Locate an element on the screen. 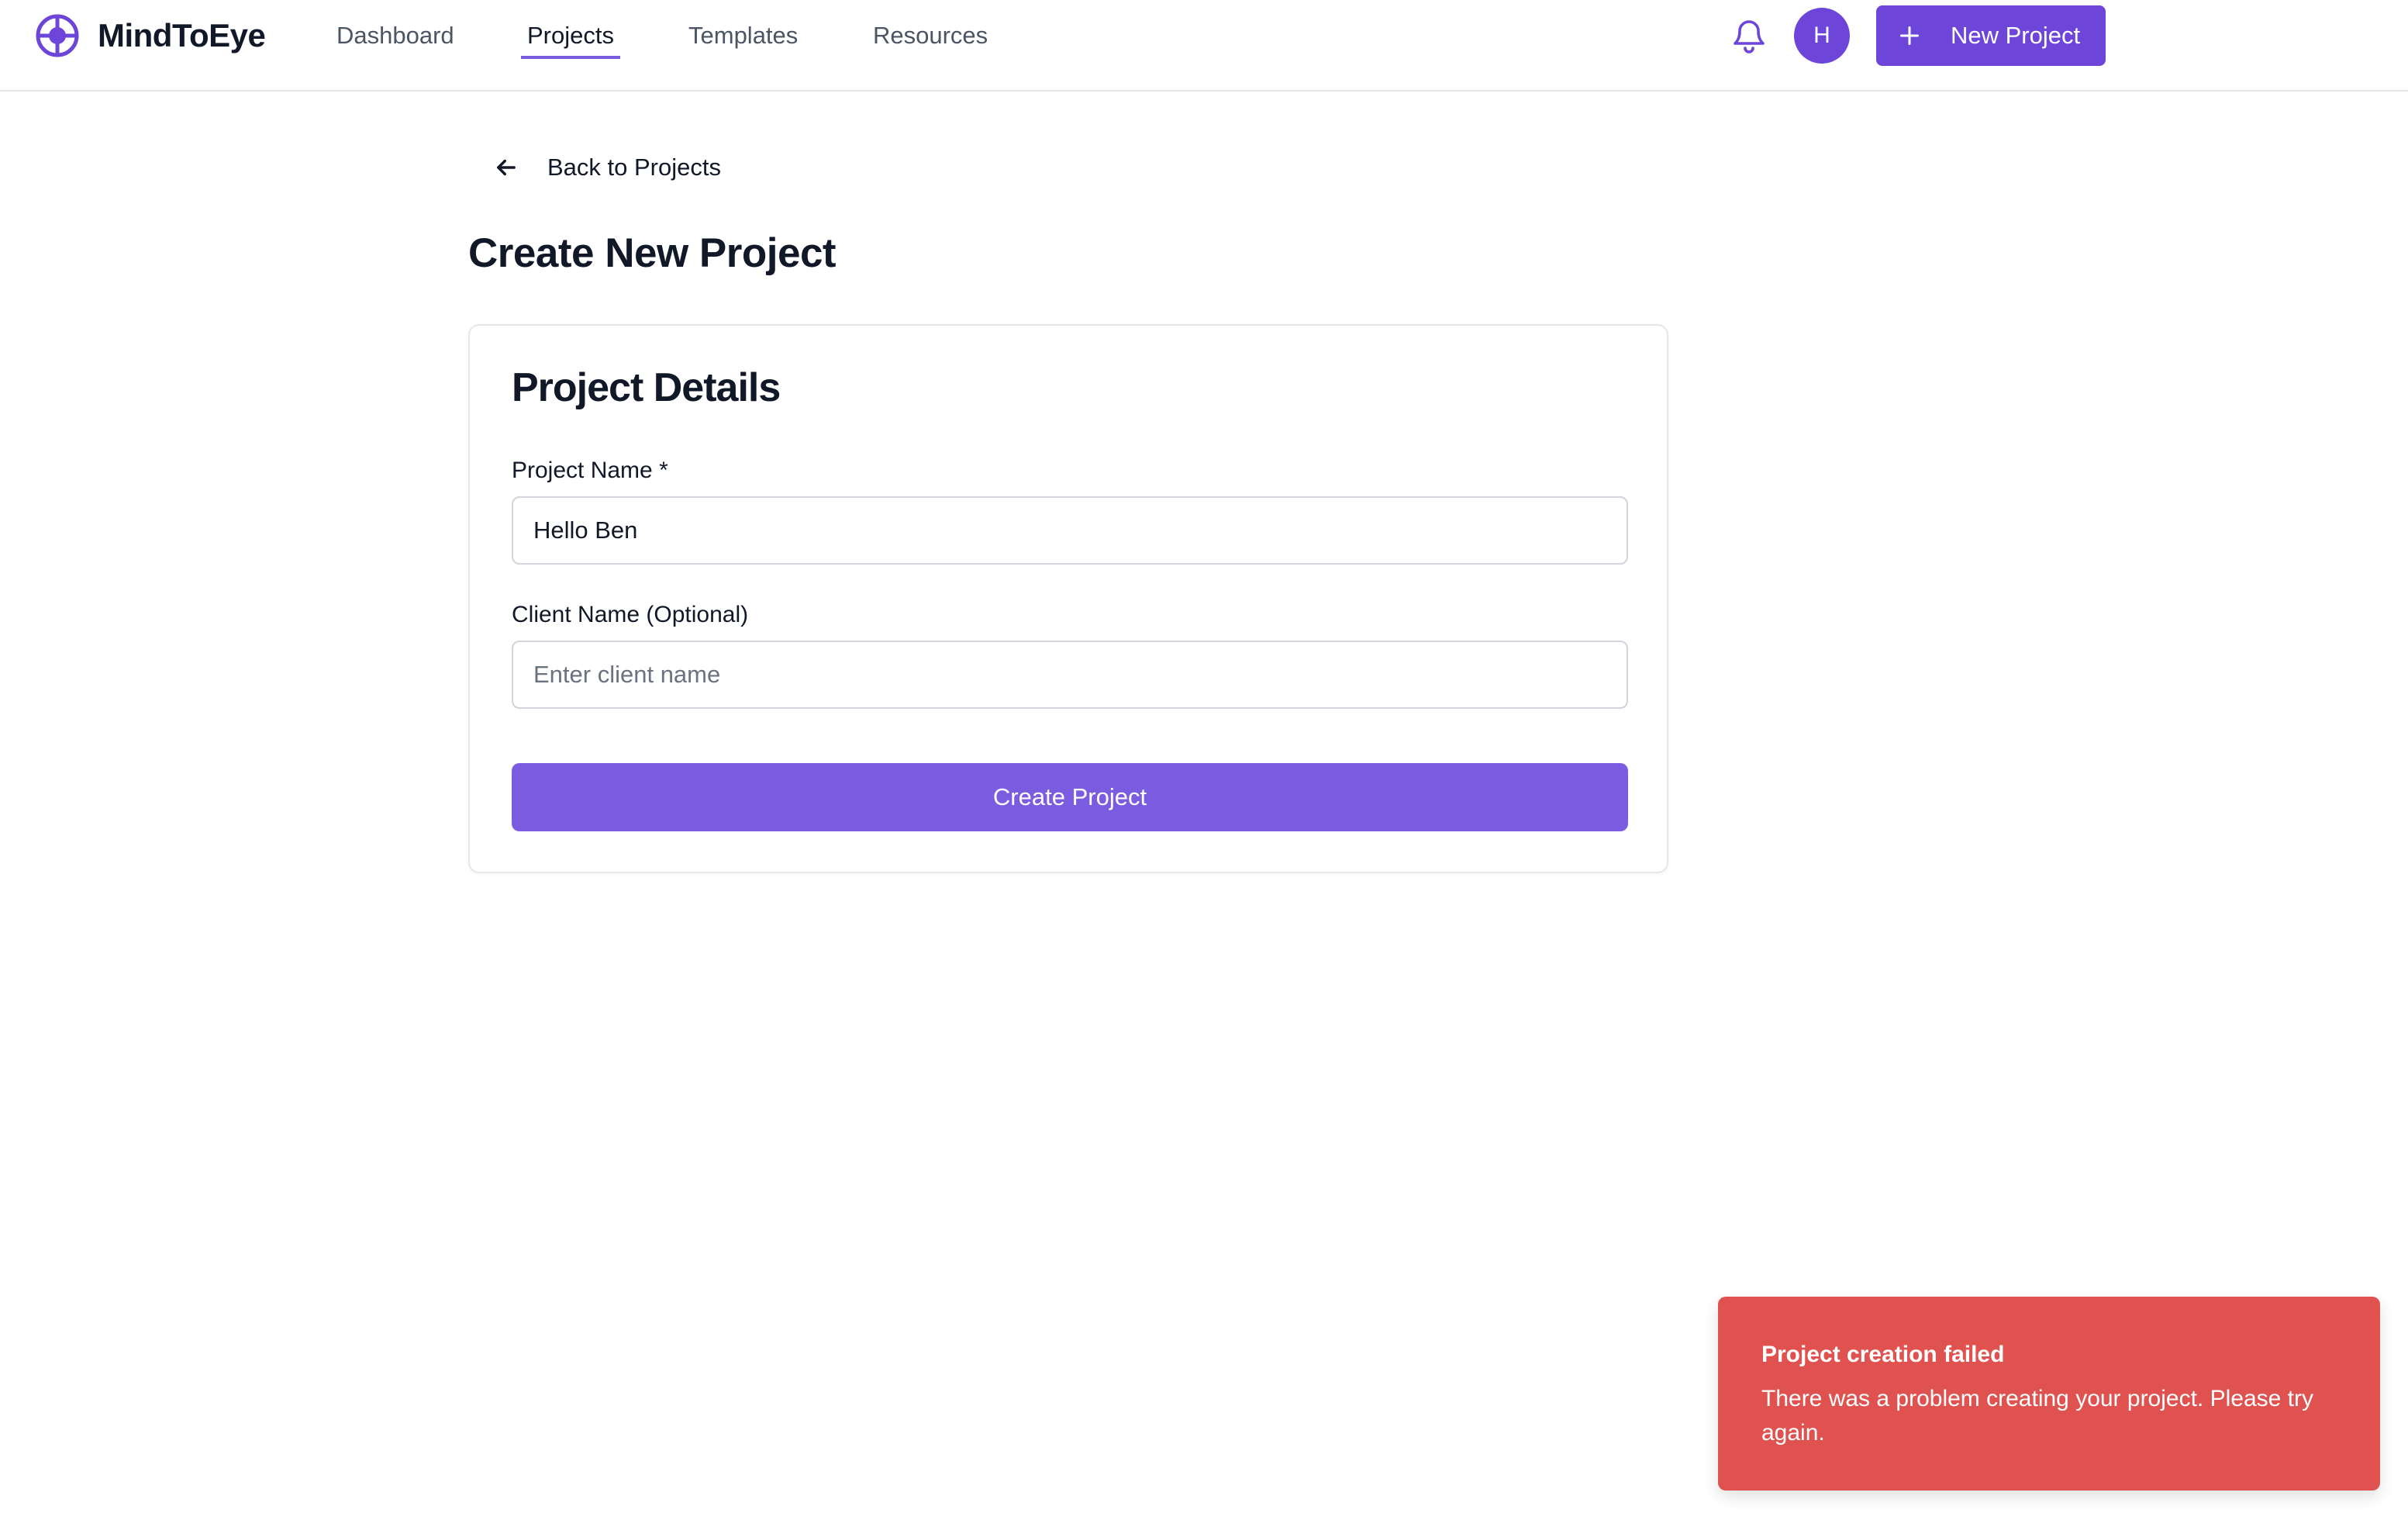 The width and height of the screenshot is (2408, 1520). project-name-label: Project Name * is located at coordinates (590, 470).